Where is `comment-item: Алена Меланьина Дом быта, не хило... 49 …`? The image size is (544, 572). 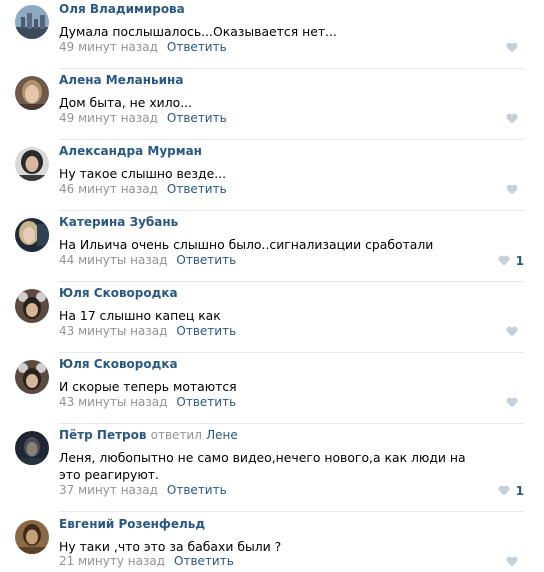 comment-item: Алена Меланьина Дом быта, не хило... 49 … is located at coordinates (272, 108).